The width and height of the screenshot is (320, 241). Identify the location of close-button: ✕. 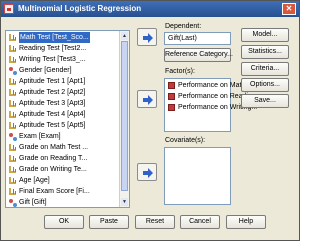
(289, 9).